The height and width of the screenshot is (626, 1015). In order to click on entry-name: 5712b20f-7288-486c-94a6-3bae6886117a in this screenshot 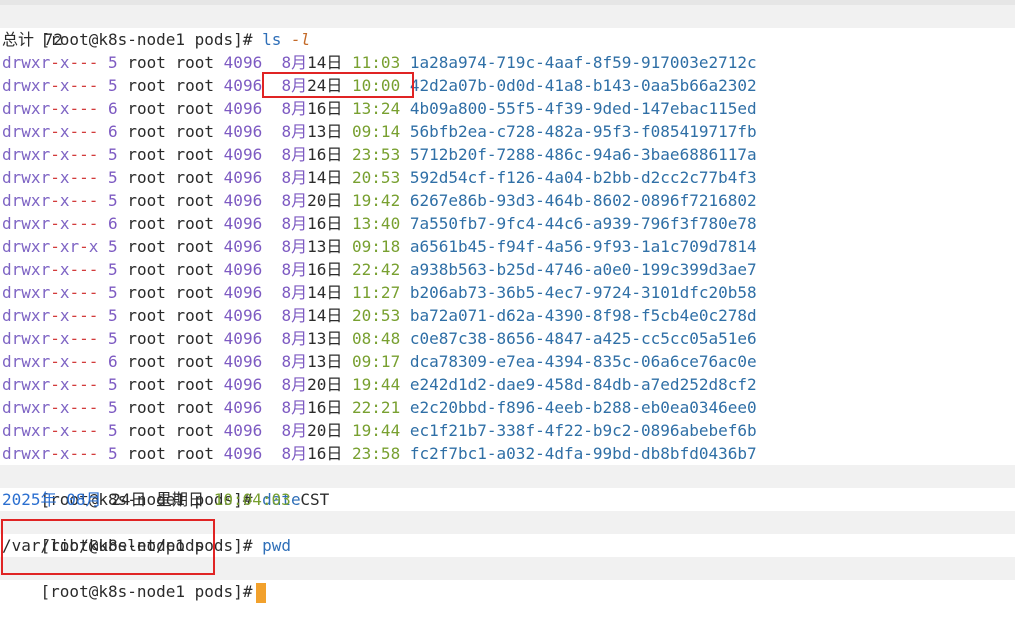, I will do `click(583, 154)`.